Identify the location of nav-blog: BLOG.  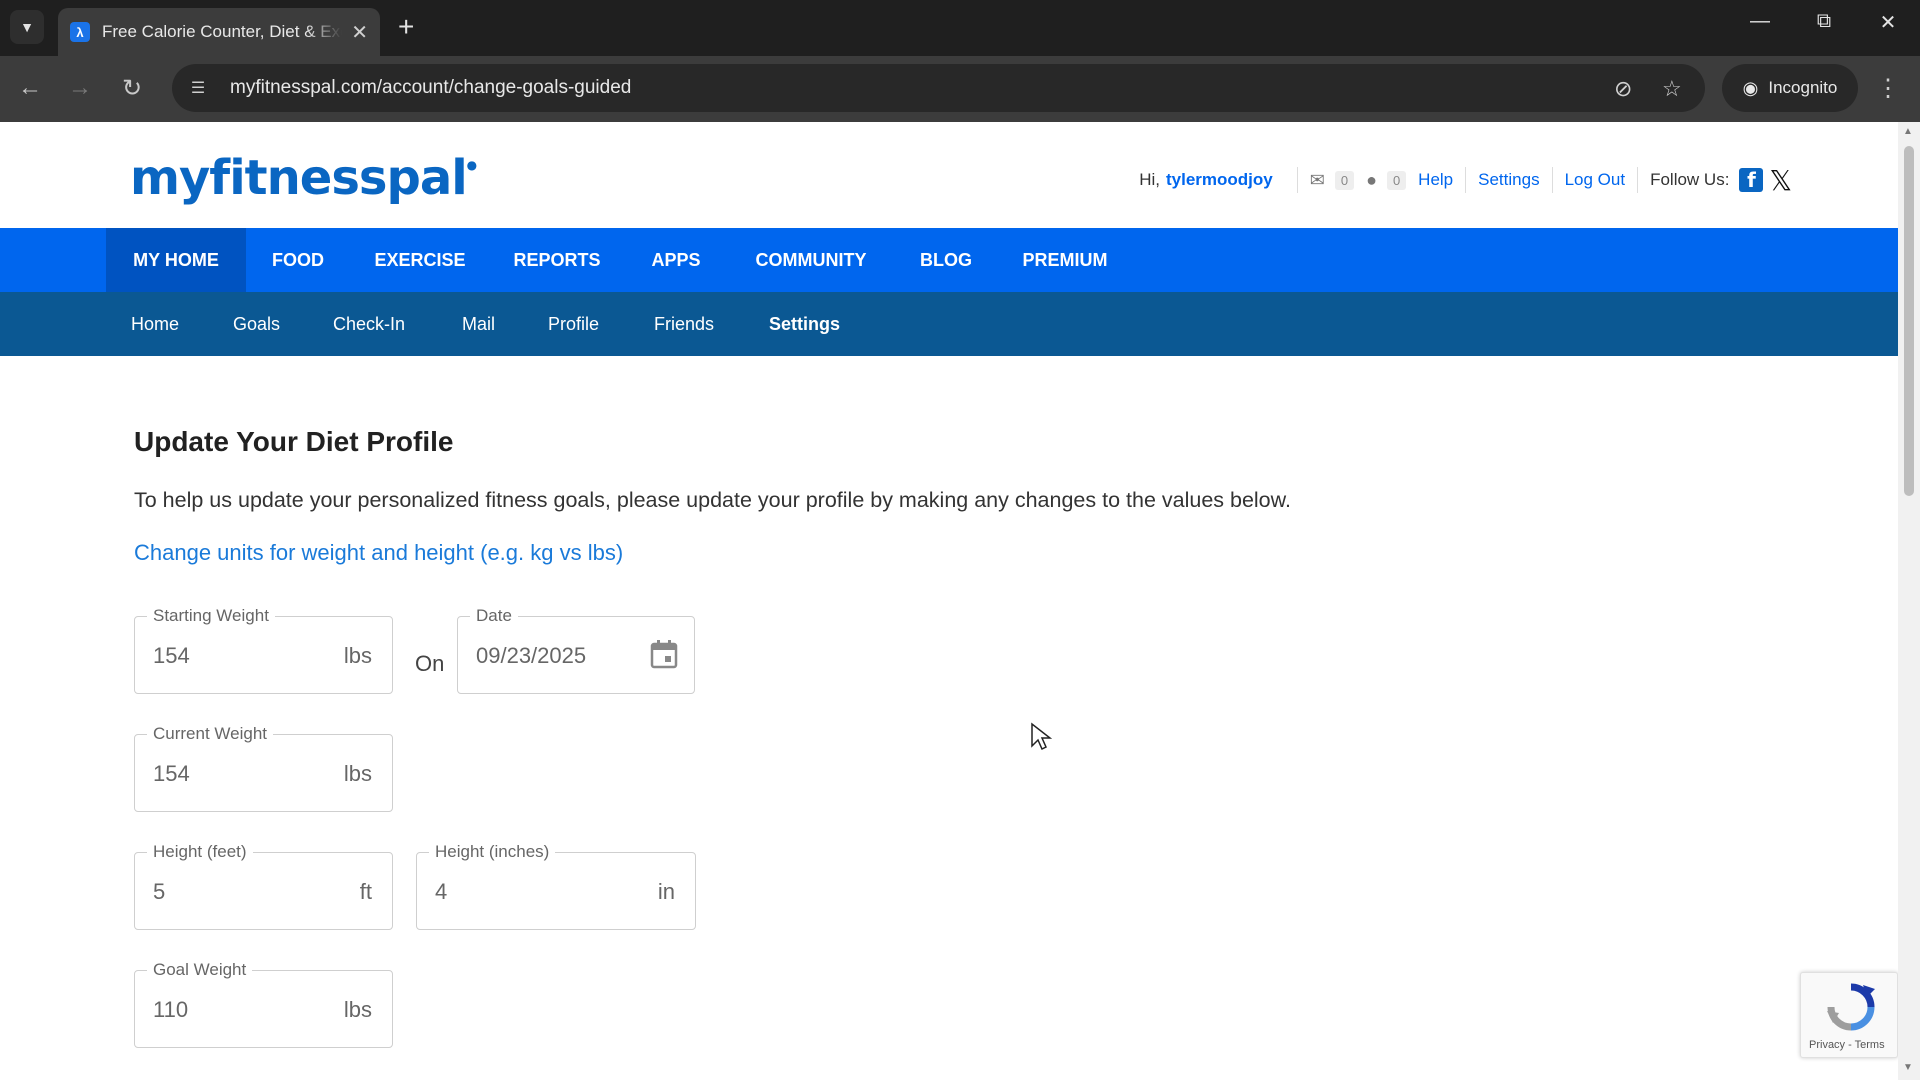
(946, 260).